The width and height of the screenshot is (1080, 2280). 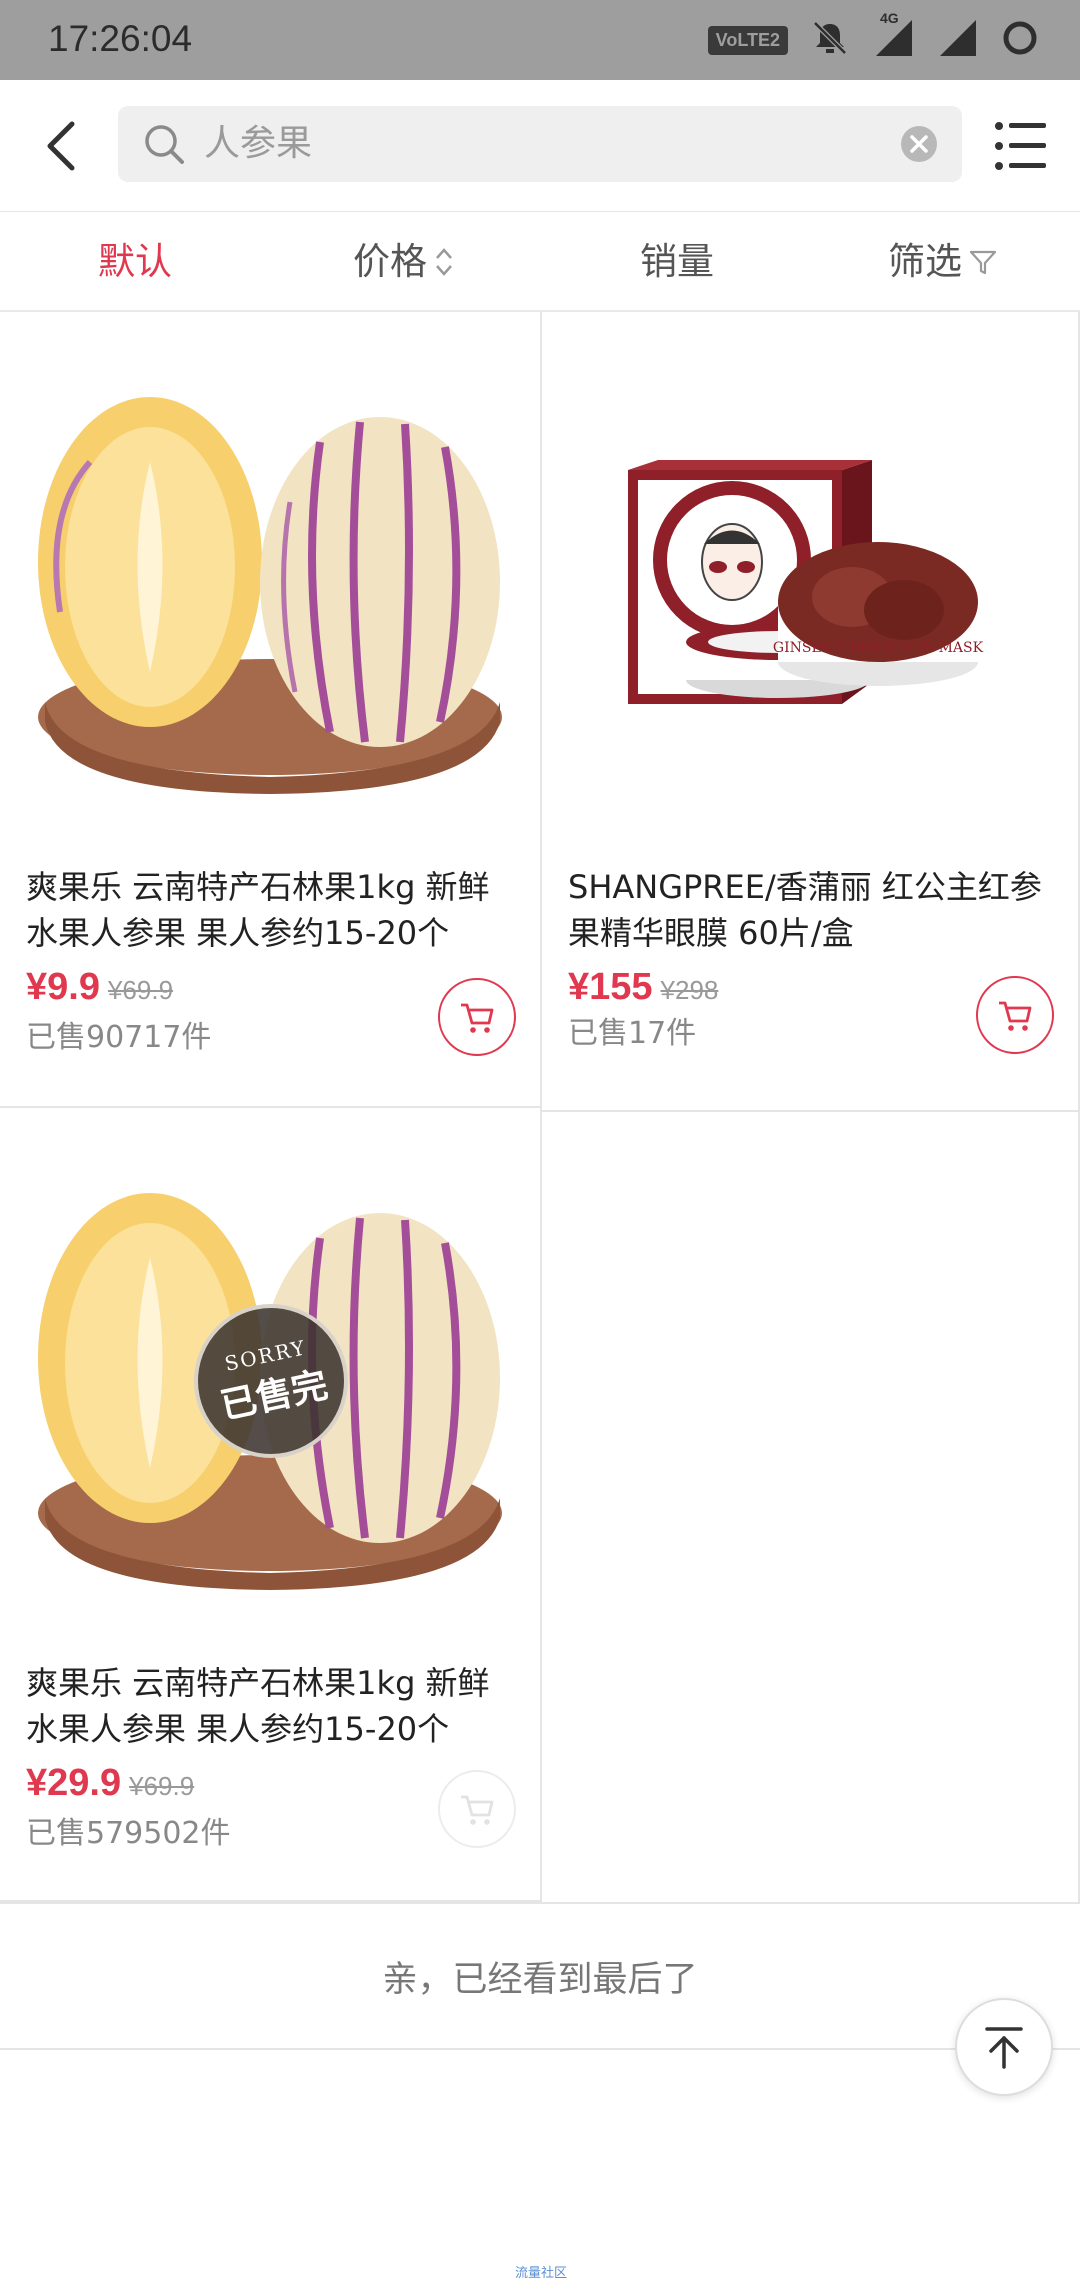 I want to click on search-icon, so click(x=164, y=144).